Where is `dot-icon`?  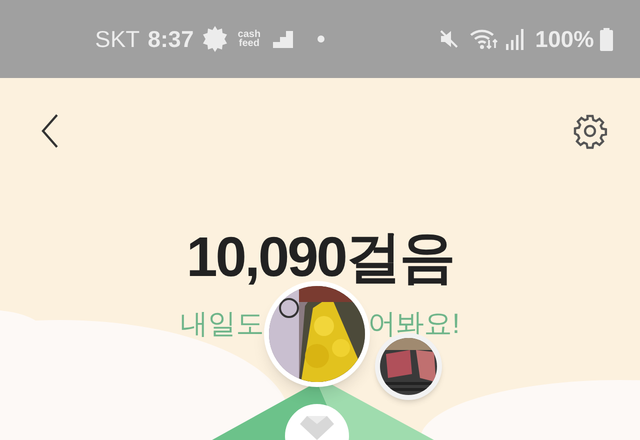 dot-icon is located at coordinates (320, 39).